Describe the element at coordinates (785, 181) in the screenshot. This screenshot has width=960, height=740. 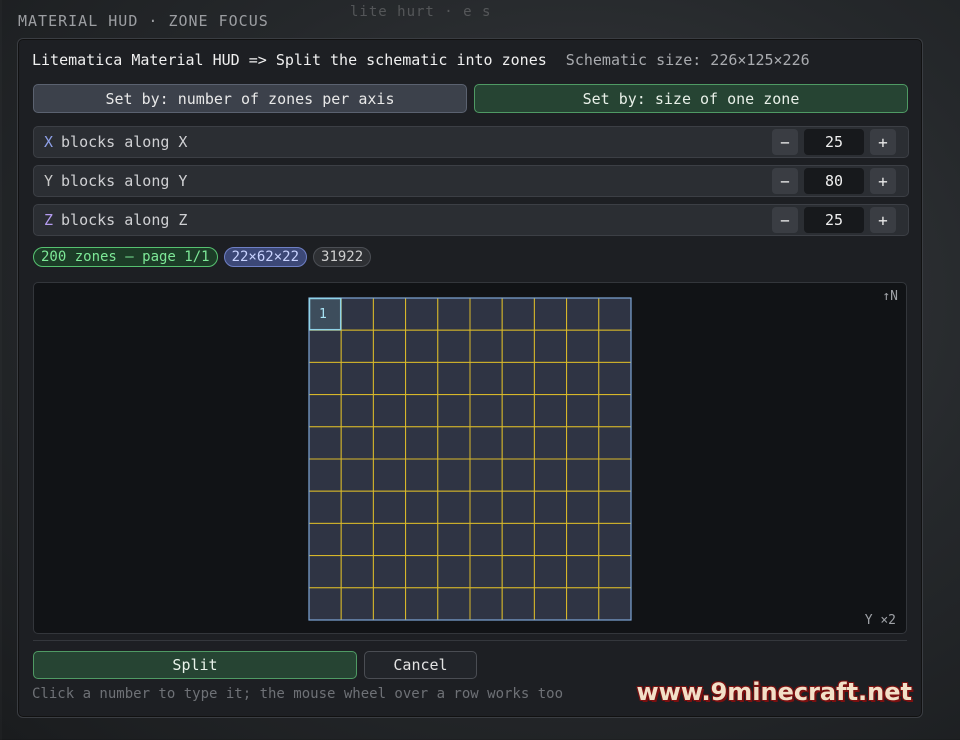
I see `decrement-y-button: −` at that location.